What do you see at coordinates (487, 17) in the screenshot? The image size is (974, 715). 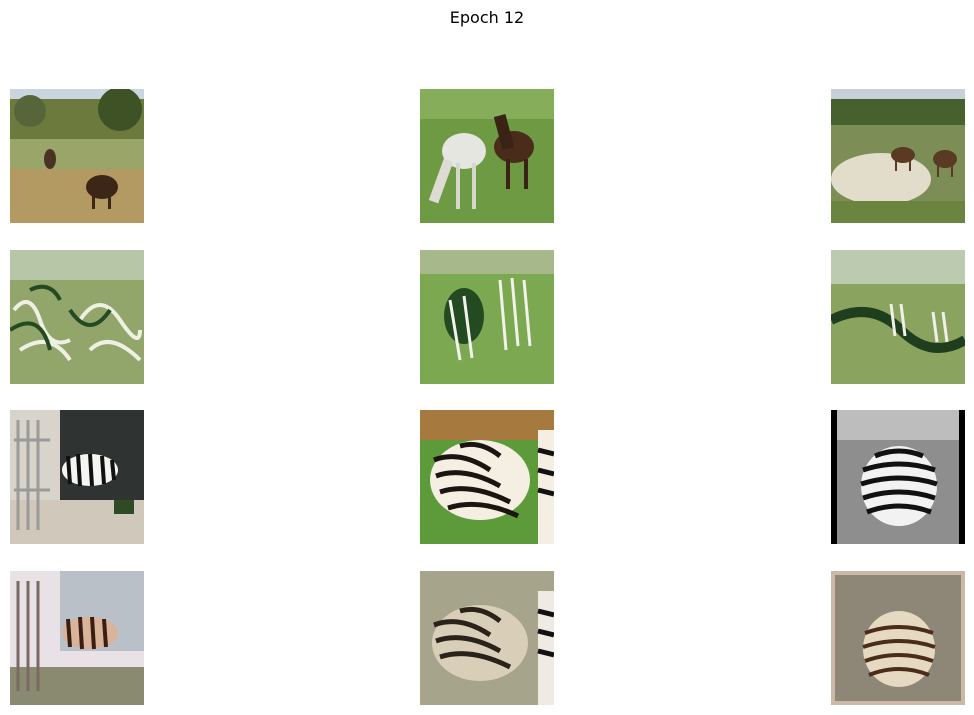 I see `figure-title: Epoch 12` at bounding box center [487, 17].